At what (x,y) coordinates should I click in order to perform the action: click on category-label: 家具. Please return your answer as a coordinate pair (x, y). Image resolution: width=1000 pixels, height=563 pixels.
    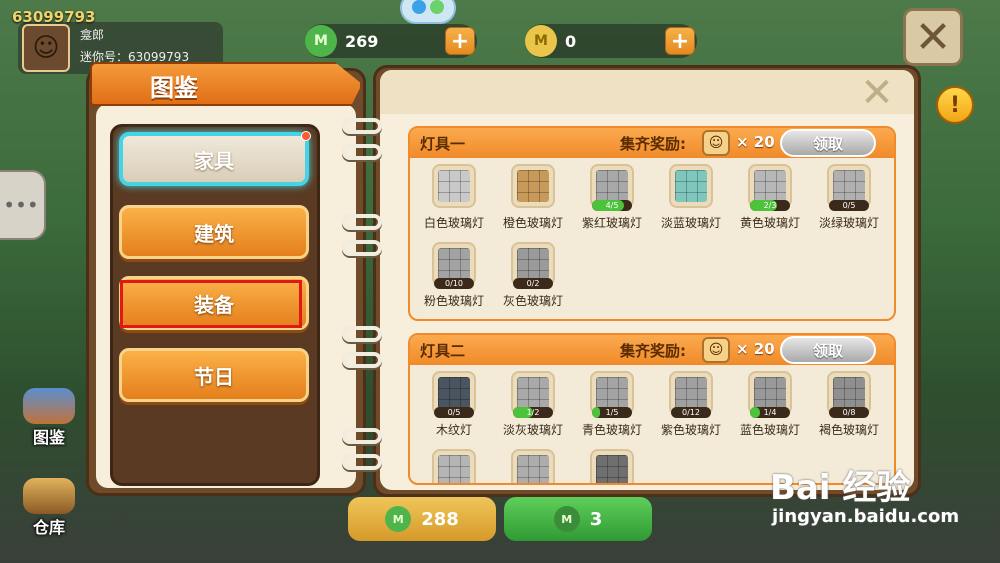
    Looking at the image, I should click on (214, 160).